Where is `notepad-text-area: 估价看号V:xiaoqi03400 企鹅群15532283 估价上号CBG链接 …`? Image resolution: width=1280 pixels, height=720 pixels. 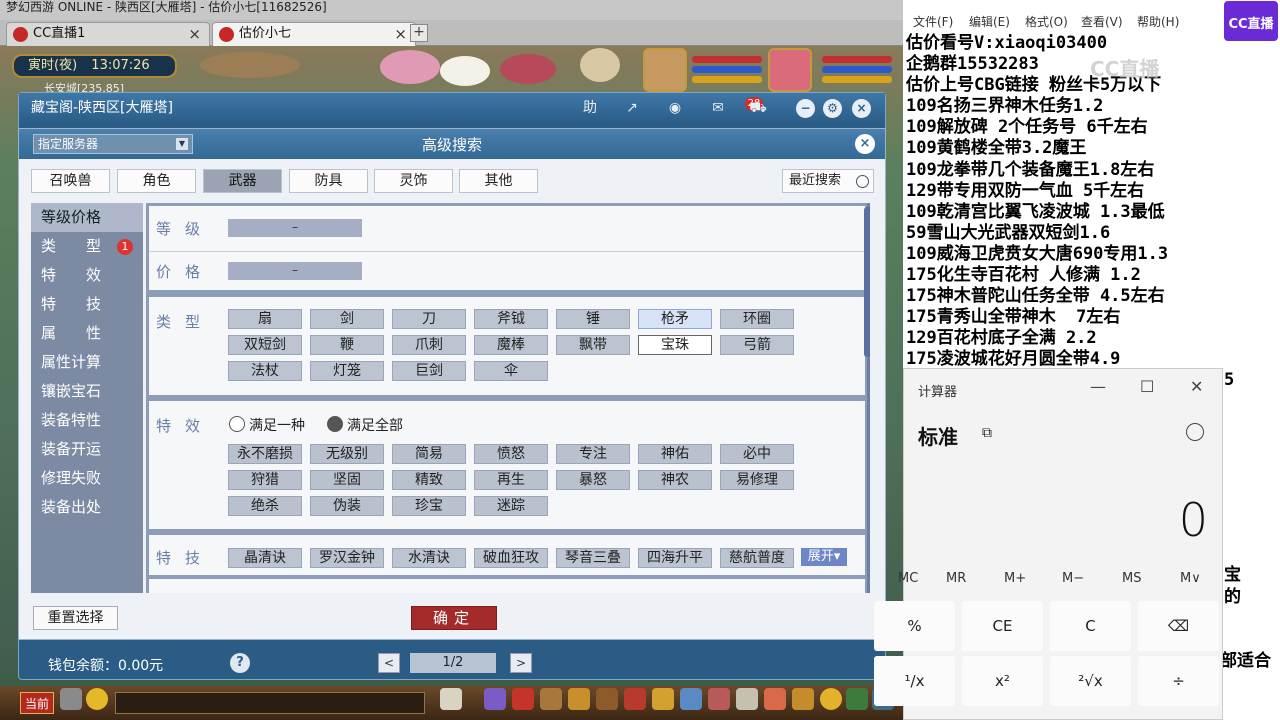
notepad-text-area: 估价看号V:xiaoqi03400 企鹅群15532283 估价上号CBG链接 … is located at coordinates (1037, 202).